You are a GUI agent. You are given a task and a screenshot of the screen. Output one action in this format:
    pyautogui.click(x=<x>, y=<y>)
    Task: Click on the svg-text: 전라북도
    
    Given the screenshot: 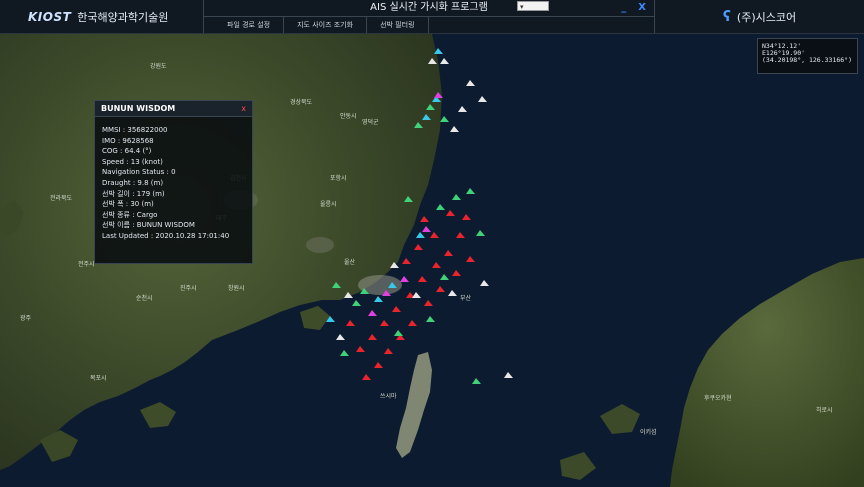 What is the action you would take?
    pyautogui.click(x=61, y=198)
    